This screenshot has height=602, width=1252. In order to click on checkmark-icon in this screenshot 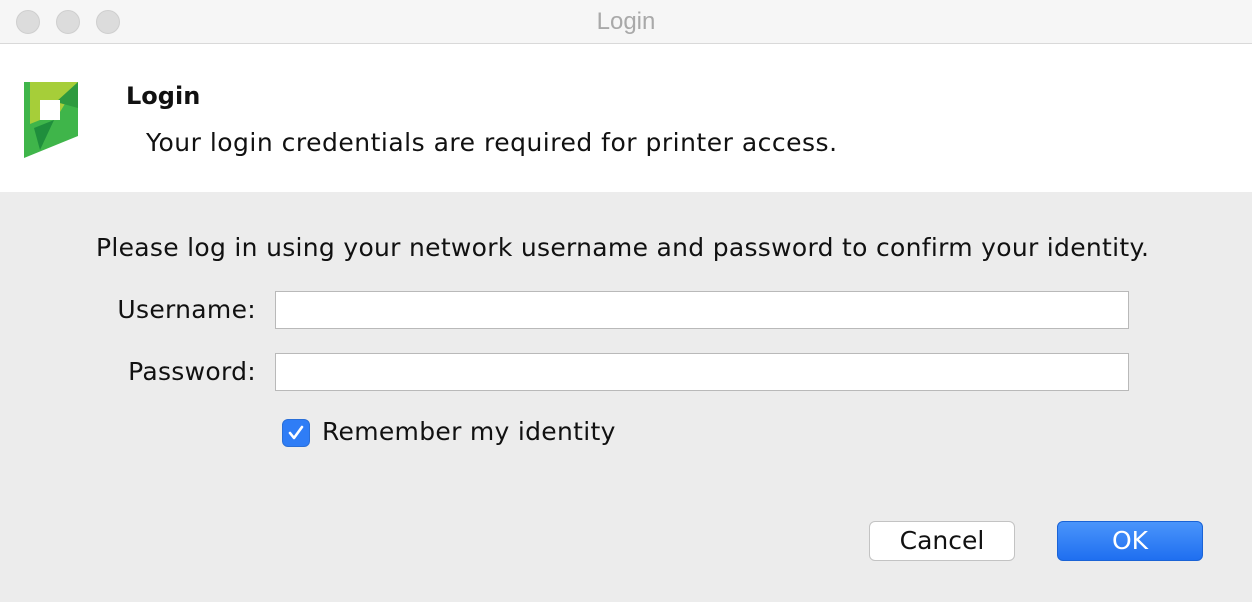, I will do `click(296, 432)`.